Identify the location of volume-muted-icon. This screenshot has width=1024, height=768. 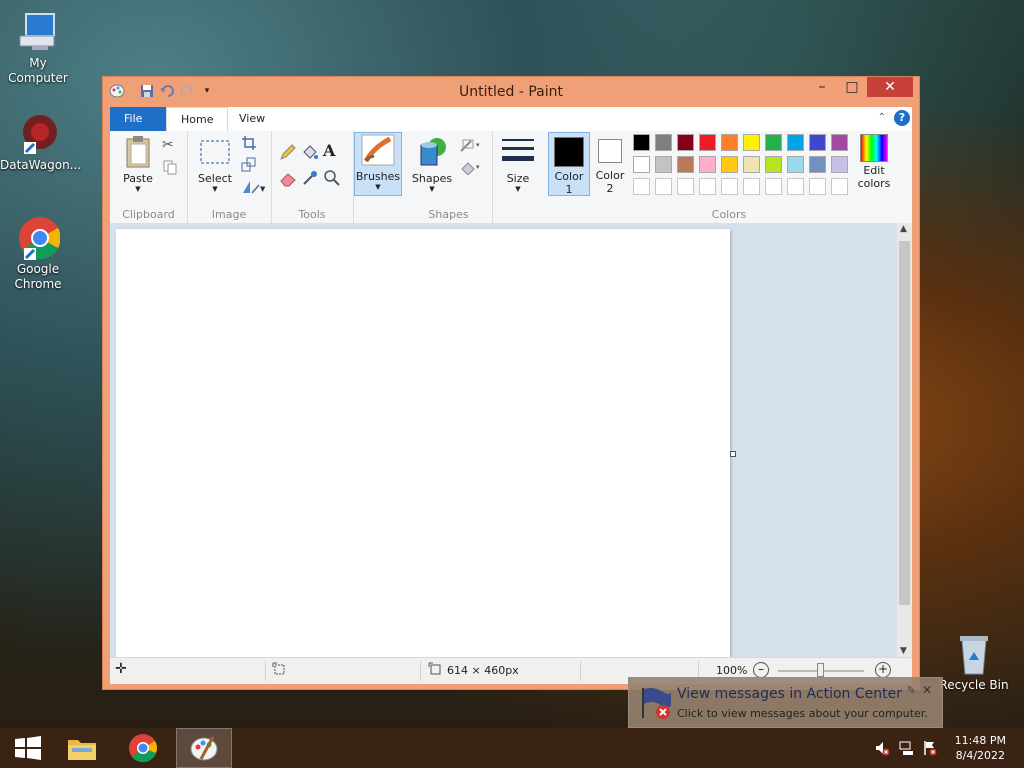
(882, 748).